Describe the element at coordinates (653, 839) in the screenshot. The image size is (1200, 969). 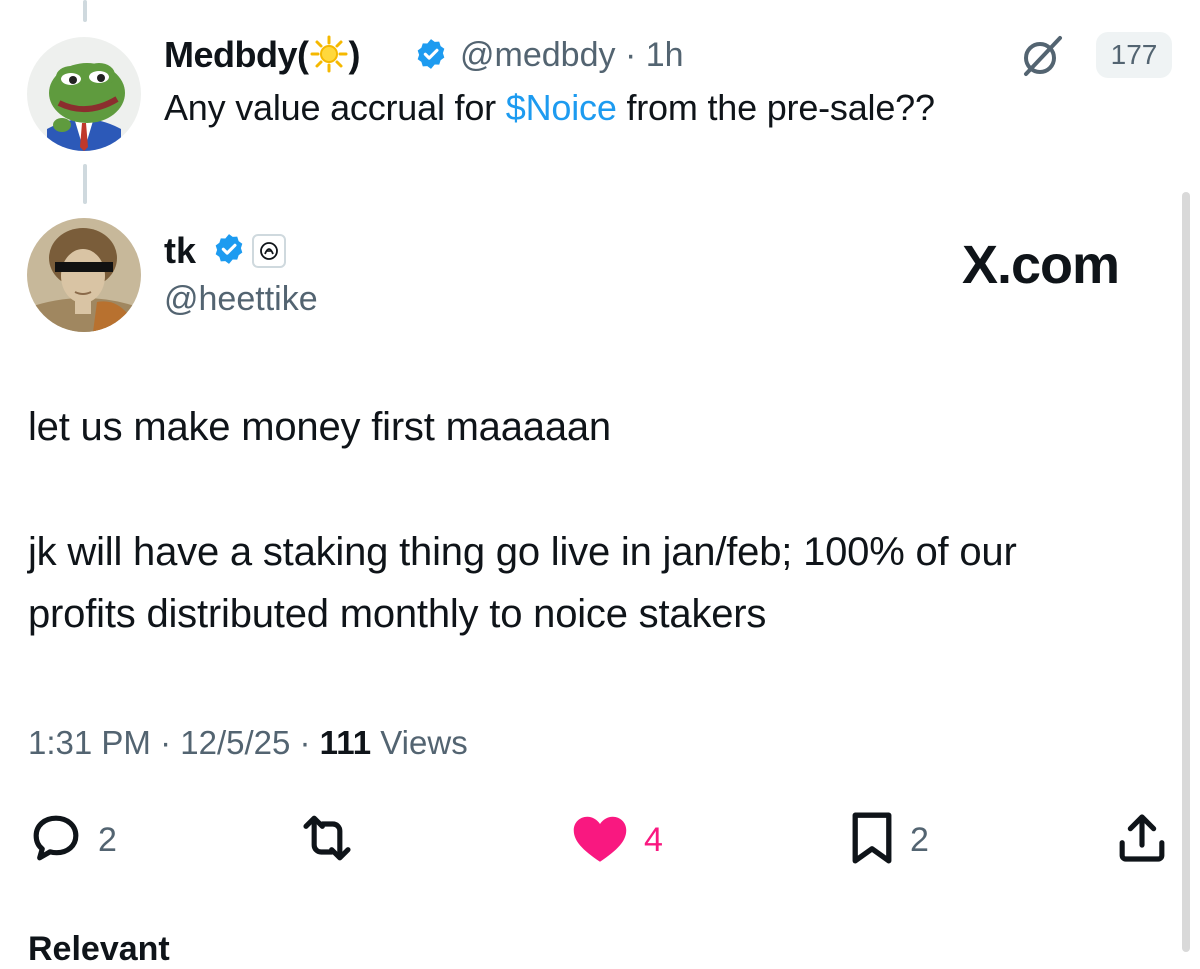
I see `like-count: 4` at that location.